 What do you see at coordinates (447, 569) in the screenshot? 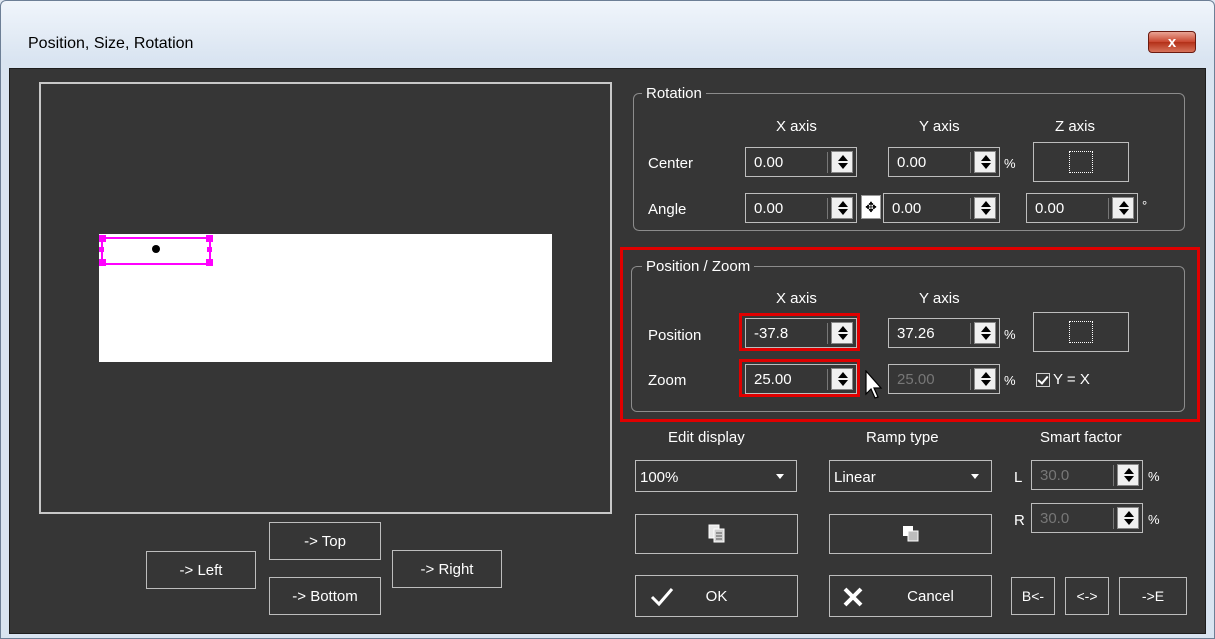
I see `move-right-button: -> Right` at bounding box center [447, 569].